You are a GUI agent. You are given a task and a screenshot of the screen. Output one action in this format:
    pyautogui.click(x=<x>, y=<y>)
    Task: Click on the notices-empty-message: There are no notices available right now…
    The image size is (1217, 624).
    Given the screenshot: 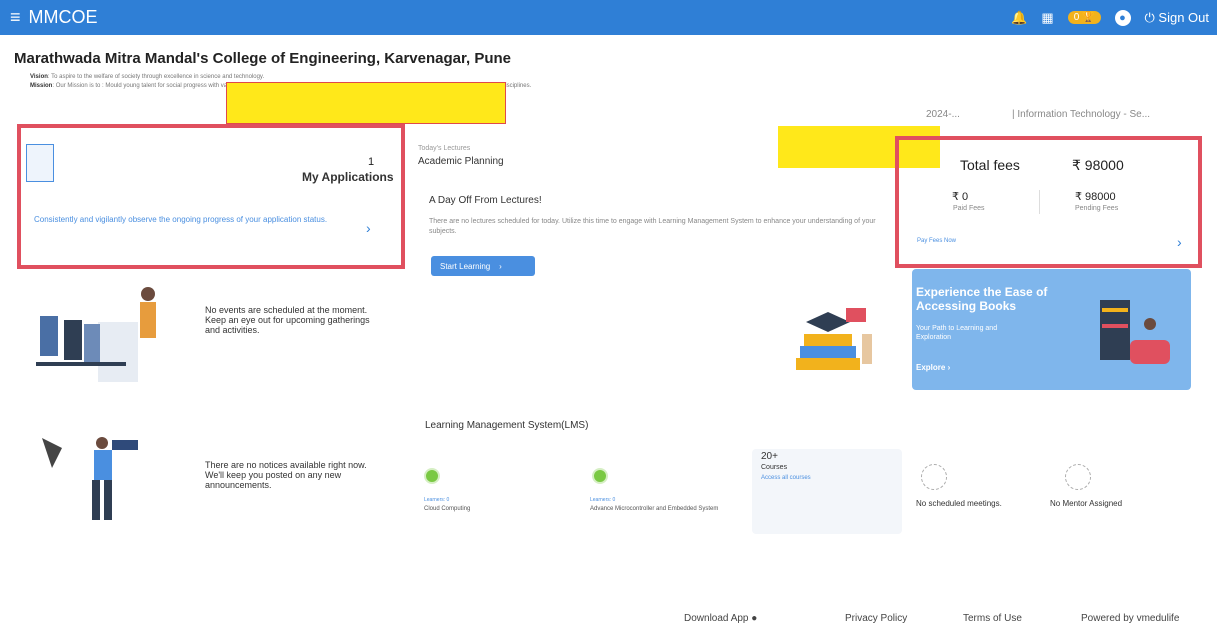 What is the action you would take?
    pyautogui.click(x=286, y=475)
    